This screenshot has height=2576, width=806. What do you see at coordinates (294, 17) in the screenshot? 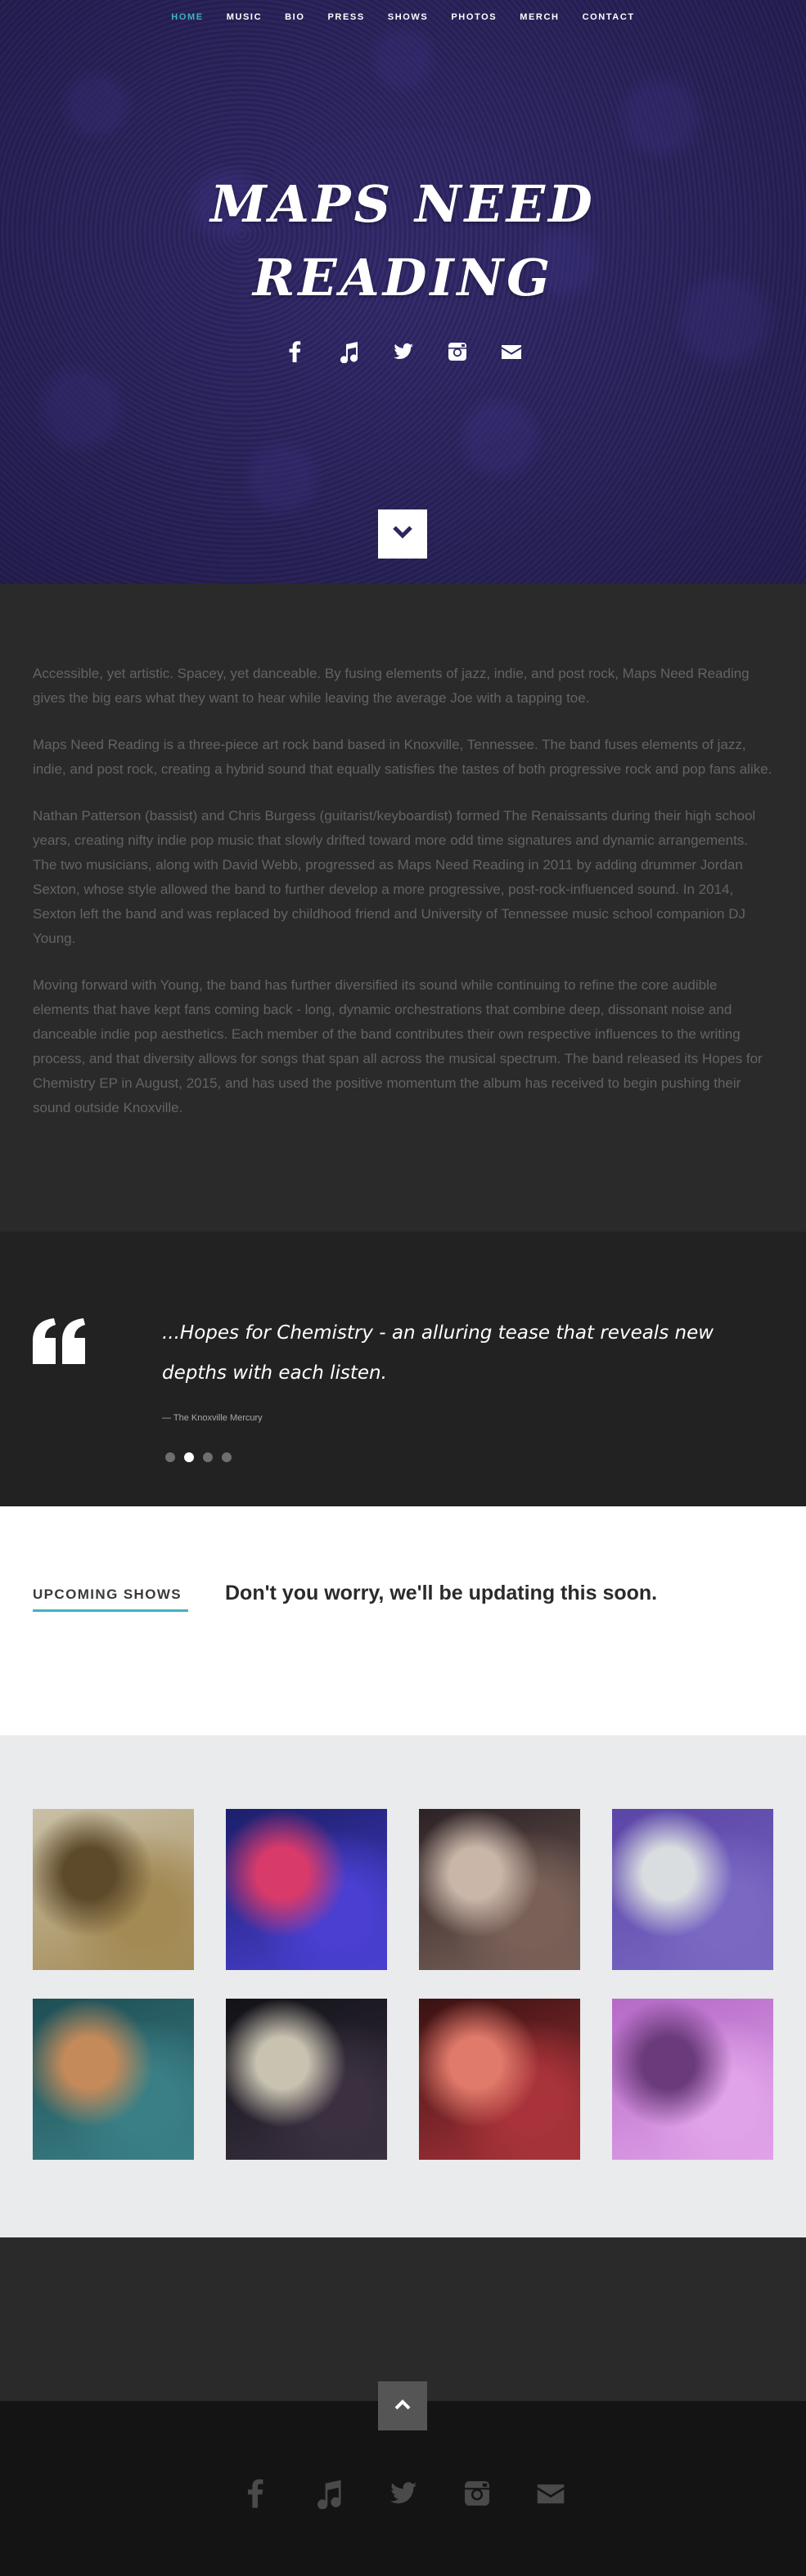
I see `nav-bio: BIO` at bounding box center [294, 17].